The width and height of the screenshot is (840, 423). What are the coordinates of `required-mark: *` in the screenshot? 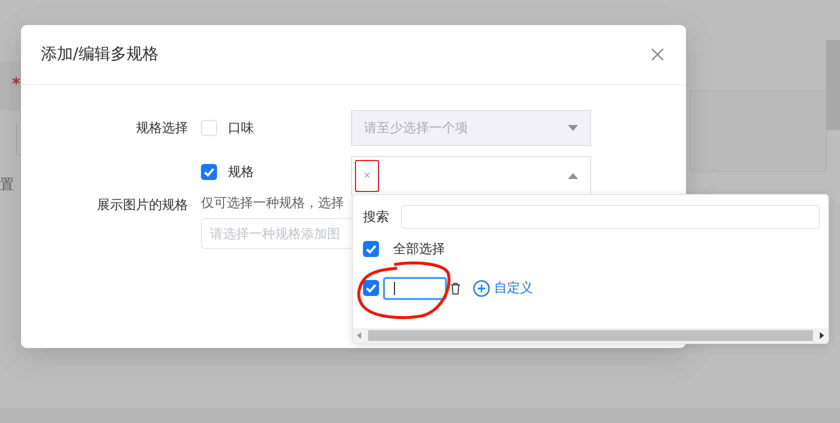 It's located at (16, 84).